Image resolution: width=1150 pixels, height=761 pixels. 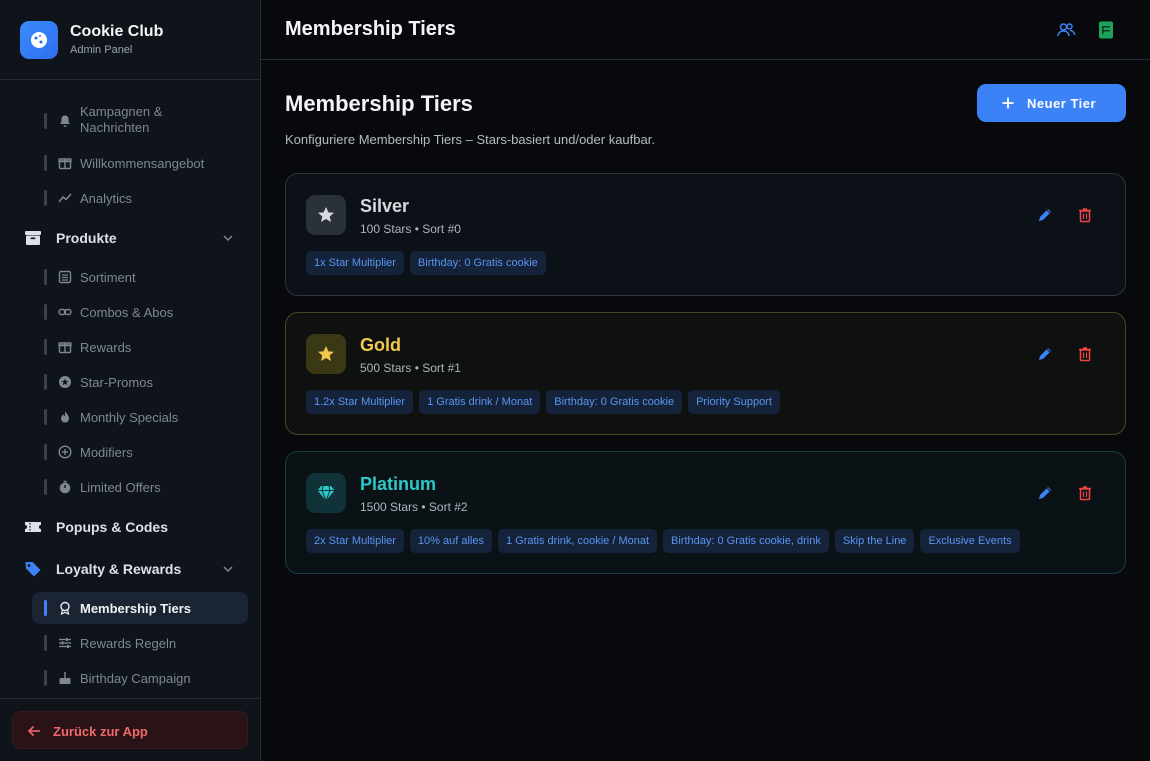 What do you see at coordinates (65, 312) in the screenshot?
I see `link-icon` at bounding box center [65, 312].